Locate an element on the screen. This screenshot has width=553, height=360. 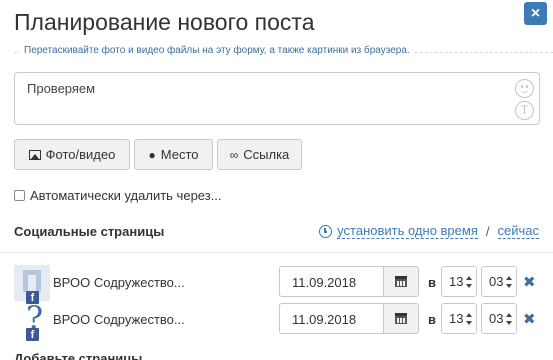
place-button: ● Место is located at coordinates (173, 154).